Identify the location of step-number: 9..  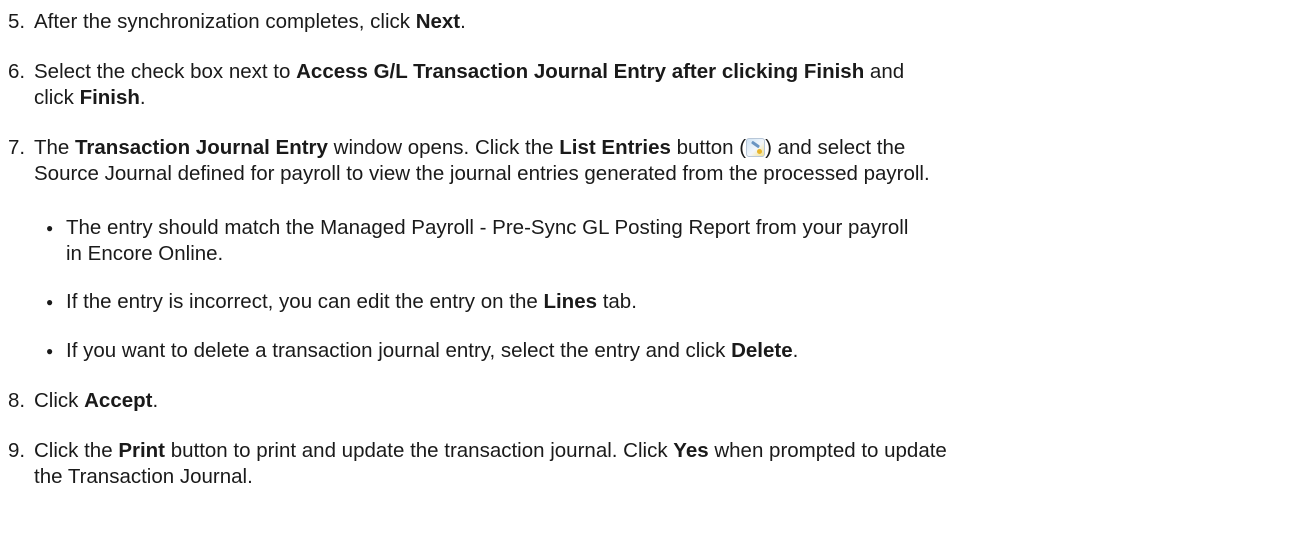
(17, 450).